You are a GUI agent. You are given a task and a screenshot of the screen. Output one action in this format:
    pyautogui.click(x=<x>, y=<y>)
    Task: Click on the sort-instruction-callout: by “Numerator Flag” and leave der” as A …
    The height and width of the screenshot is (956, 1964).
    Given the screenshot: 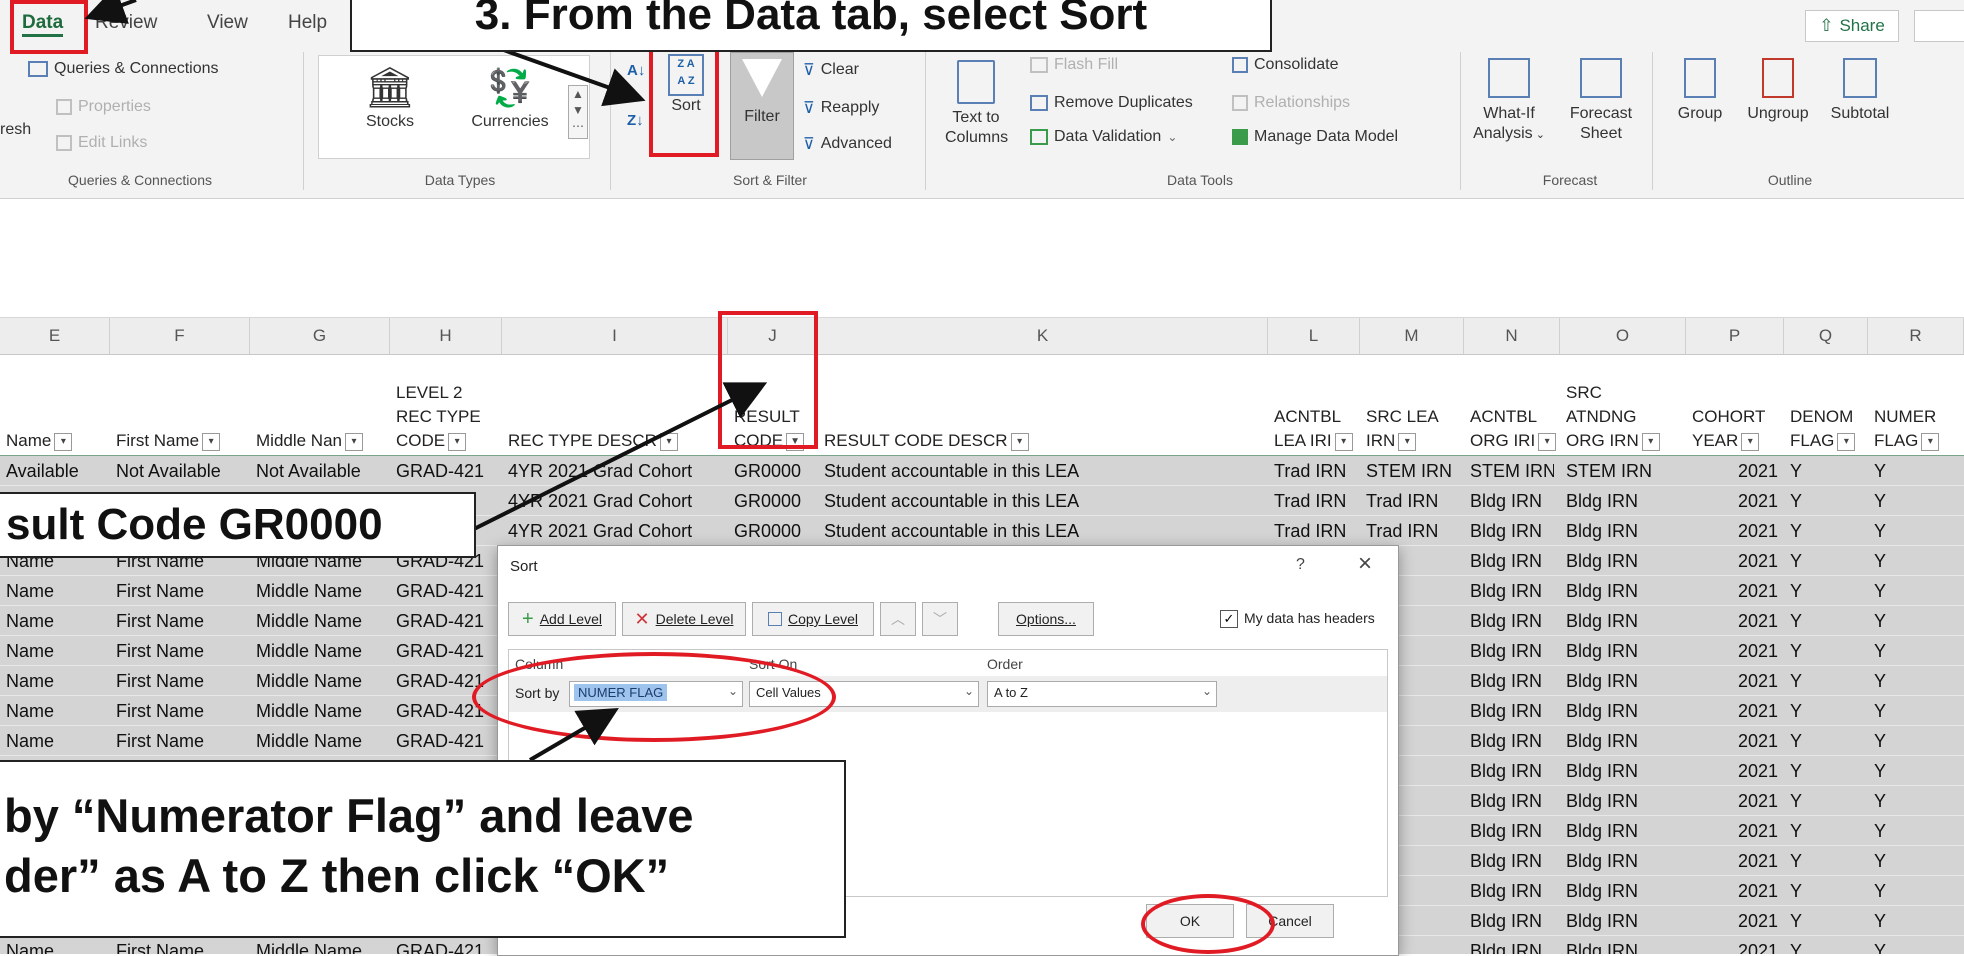 What is the action you would take?
    pyautogui.click(x=423, y=849)
    